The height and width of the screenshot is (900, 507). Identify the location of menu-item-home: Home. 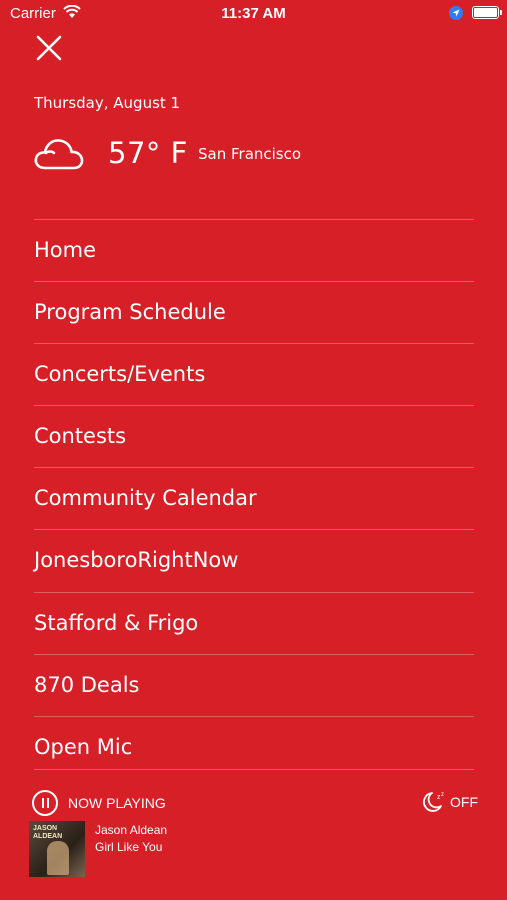
(254, 249).